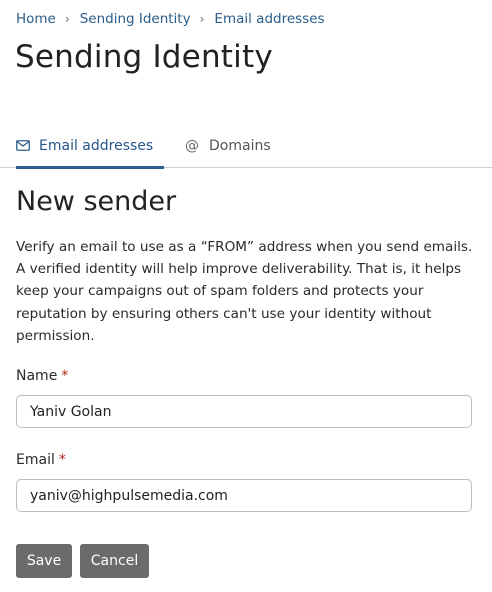 The height and width of the screenshot is (592, 492). I want to click on email-label-text: Email, so click(35, 460).